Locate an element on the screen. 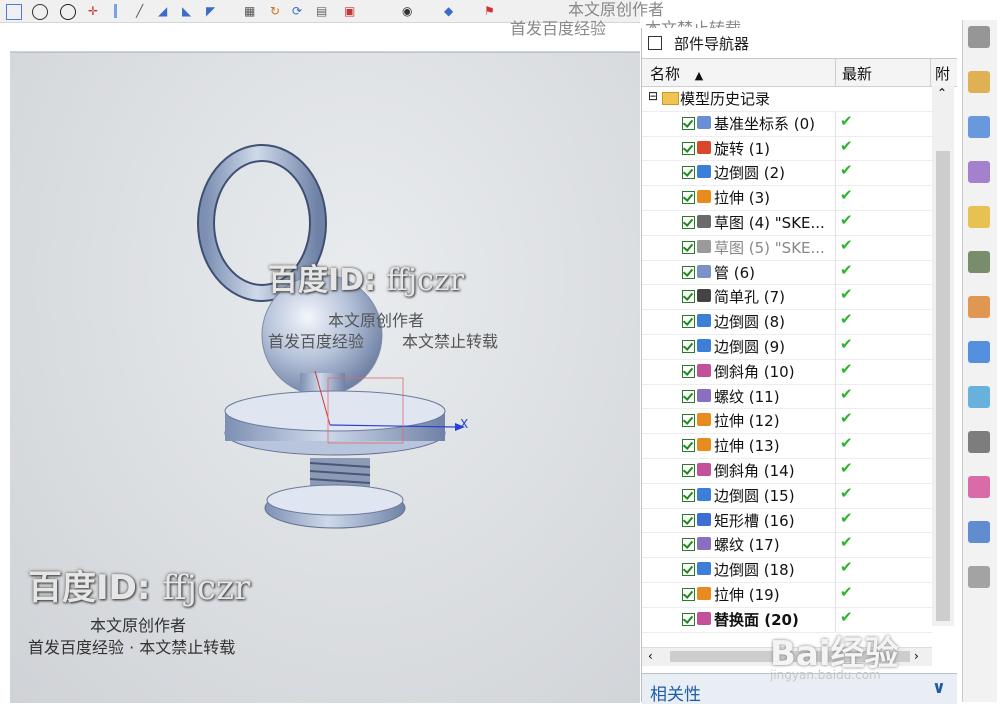 Image resolution: width=1000 pixels, height=712 pixels. table-row: 倒斜角 (10) ✔ is located at coordinates (787, 371).